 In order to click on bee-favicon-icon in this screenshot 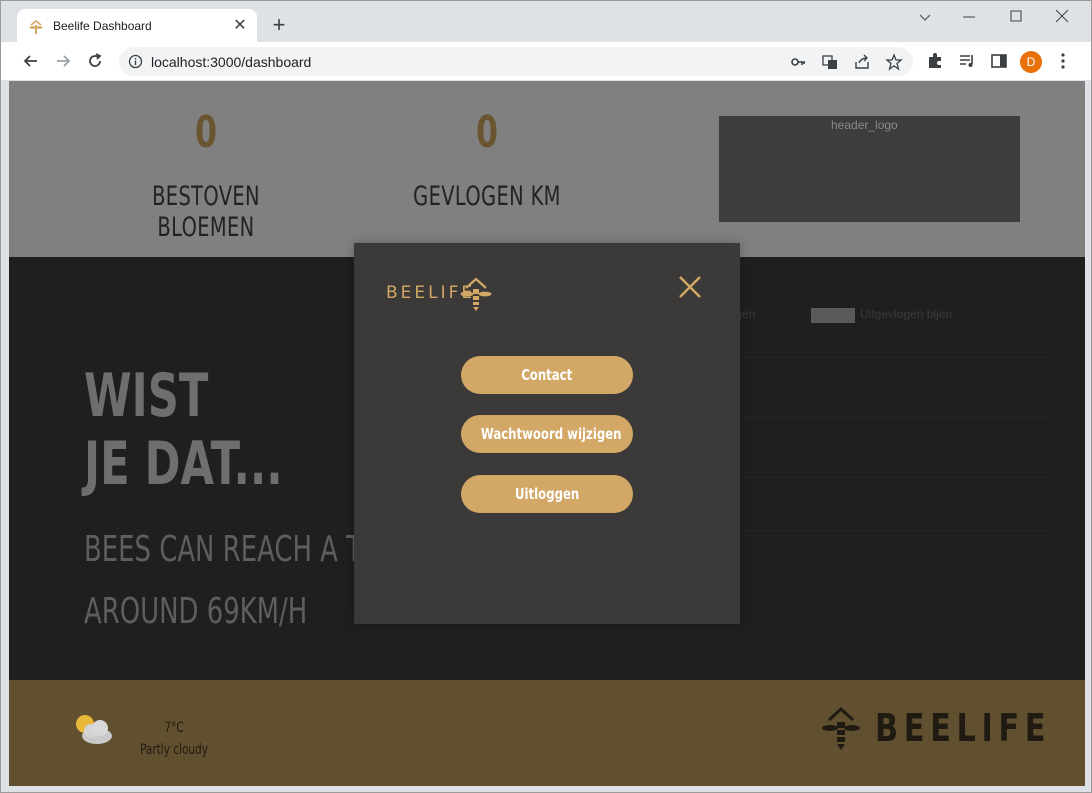, I will do `click(36, 26)`.